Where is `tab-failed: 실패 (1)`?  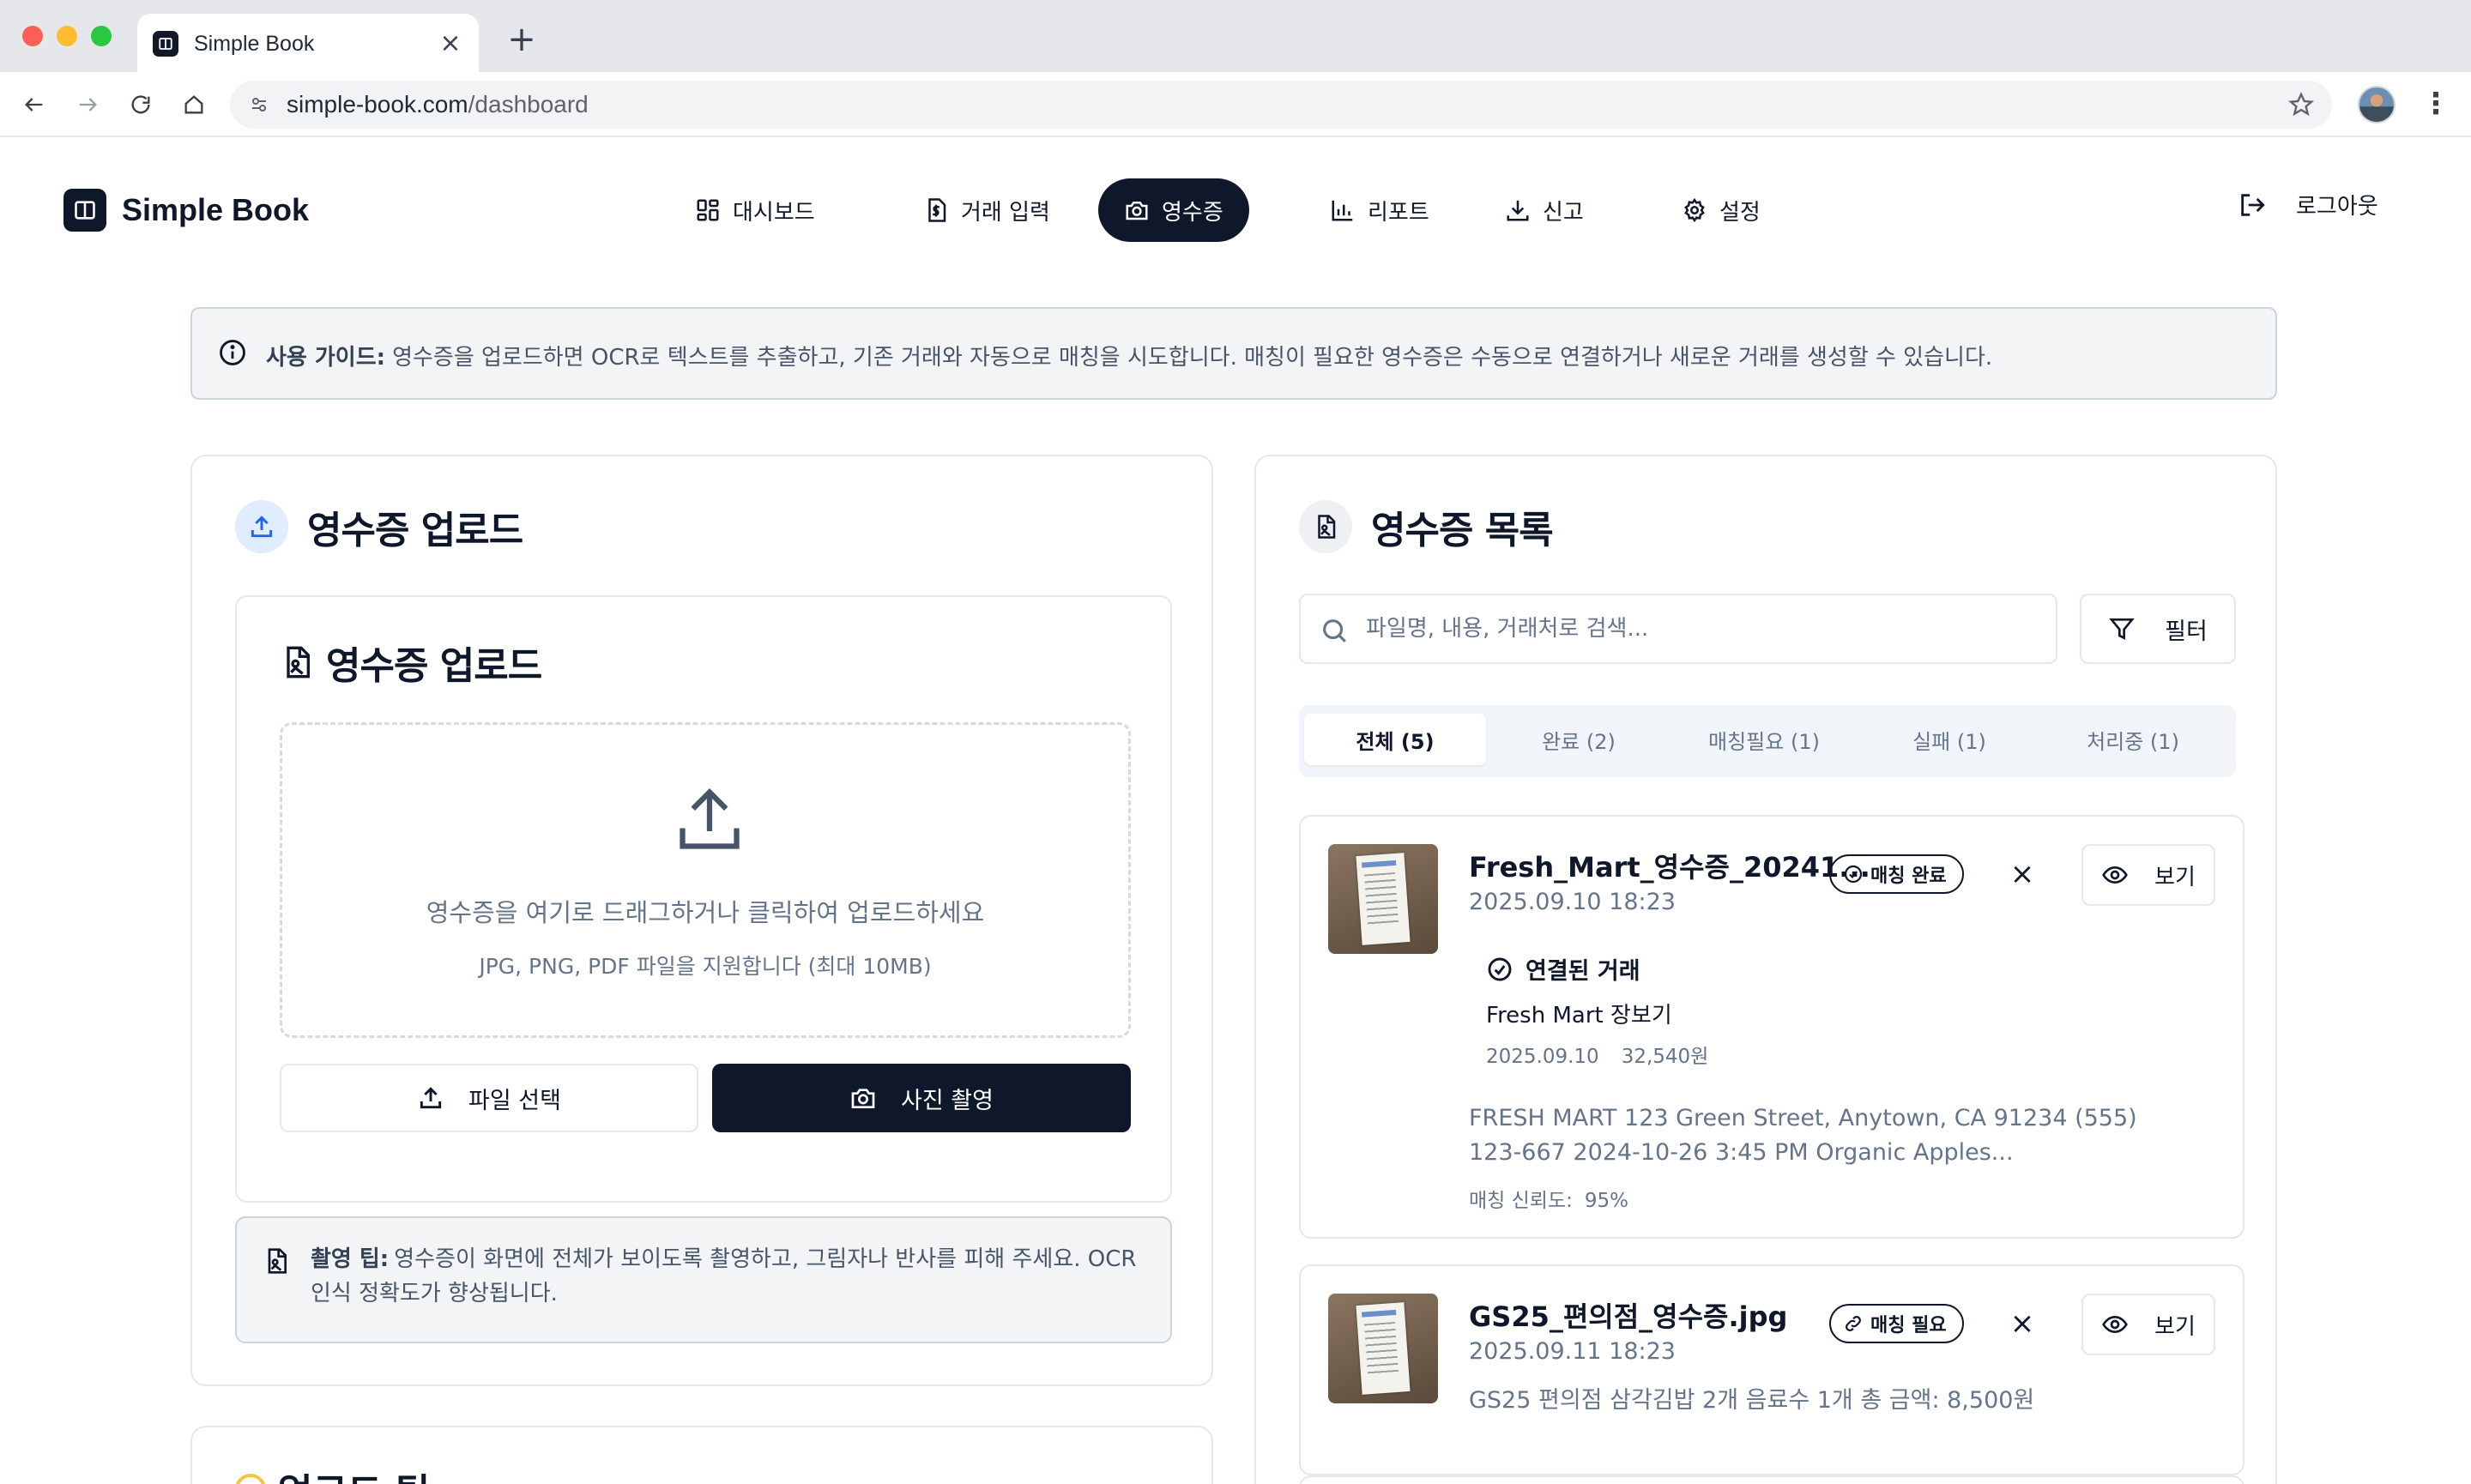
tab-failed: 실패 (1) is located at coordinates (1949, 739).